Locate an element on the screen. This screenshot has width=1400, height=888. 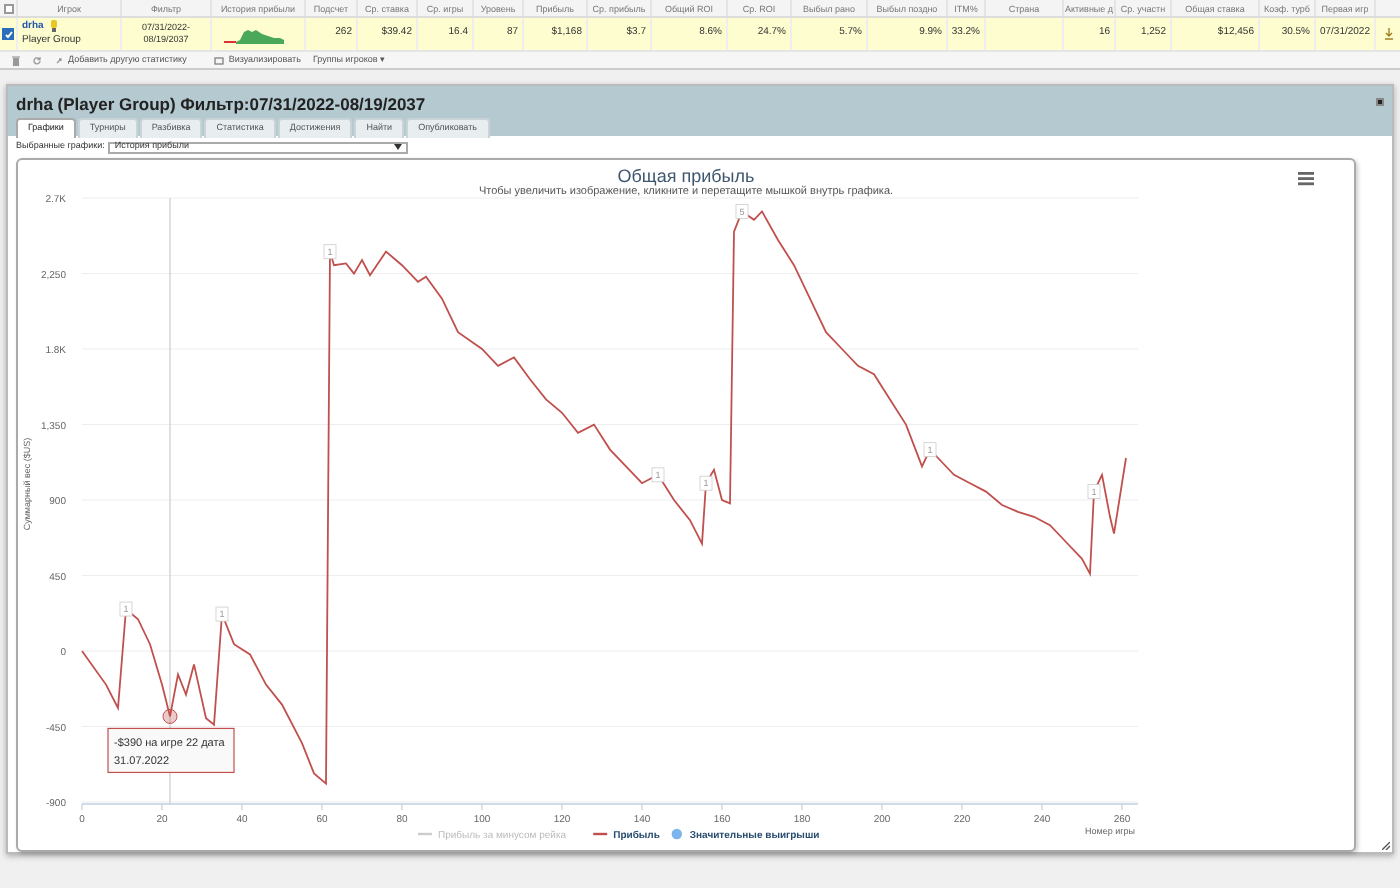
hover-point is located at coordinates (170, 716).